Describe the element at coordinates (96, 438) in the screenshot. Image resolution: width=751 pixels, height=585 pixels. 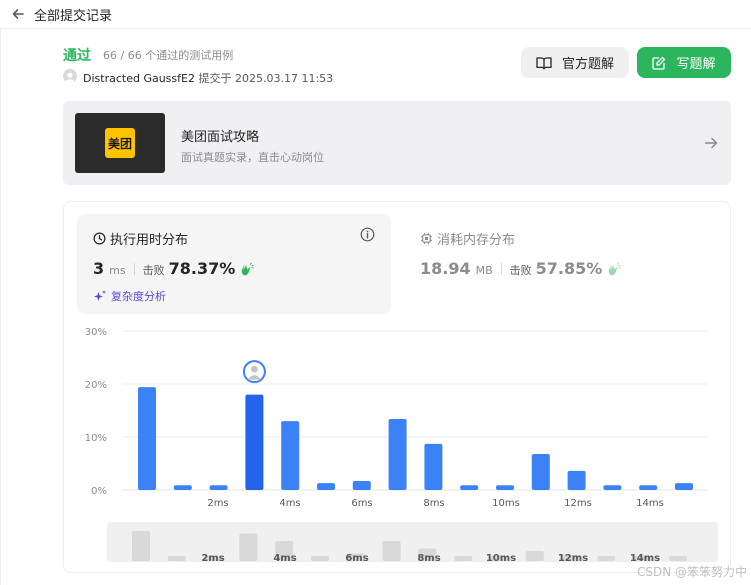
I see `y-tick-label: 10%` at that location.